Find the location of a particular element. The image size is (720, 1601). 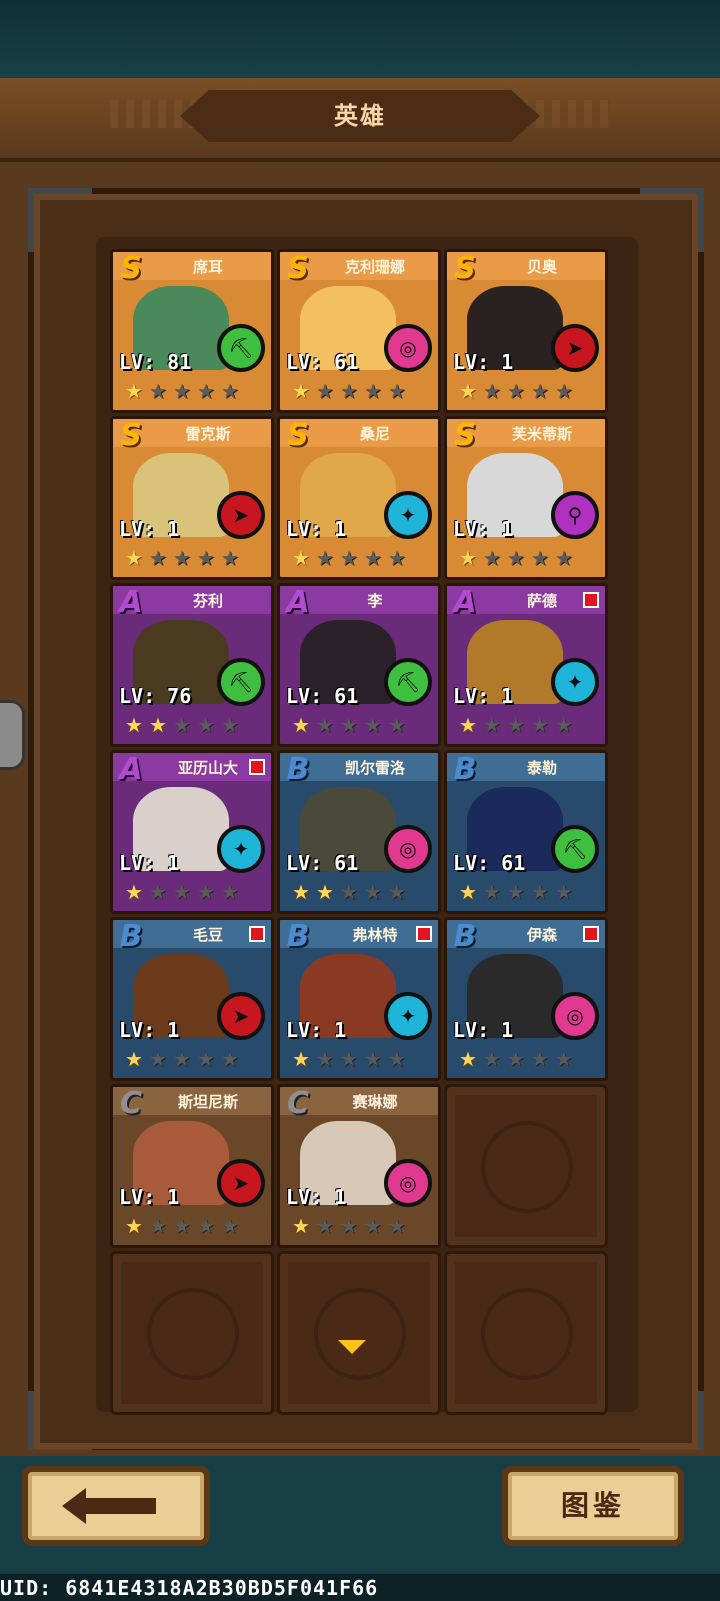

hero-card: 李 A LV: 61 ⛏ ★ ★ ★ ★ ★ is located at coordinates (359, 665).